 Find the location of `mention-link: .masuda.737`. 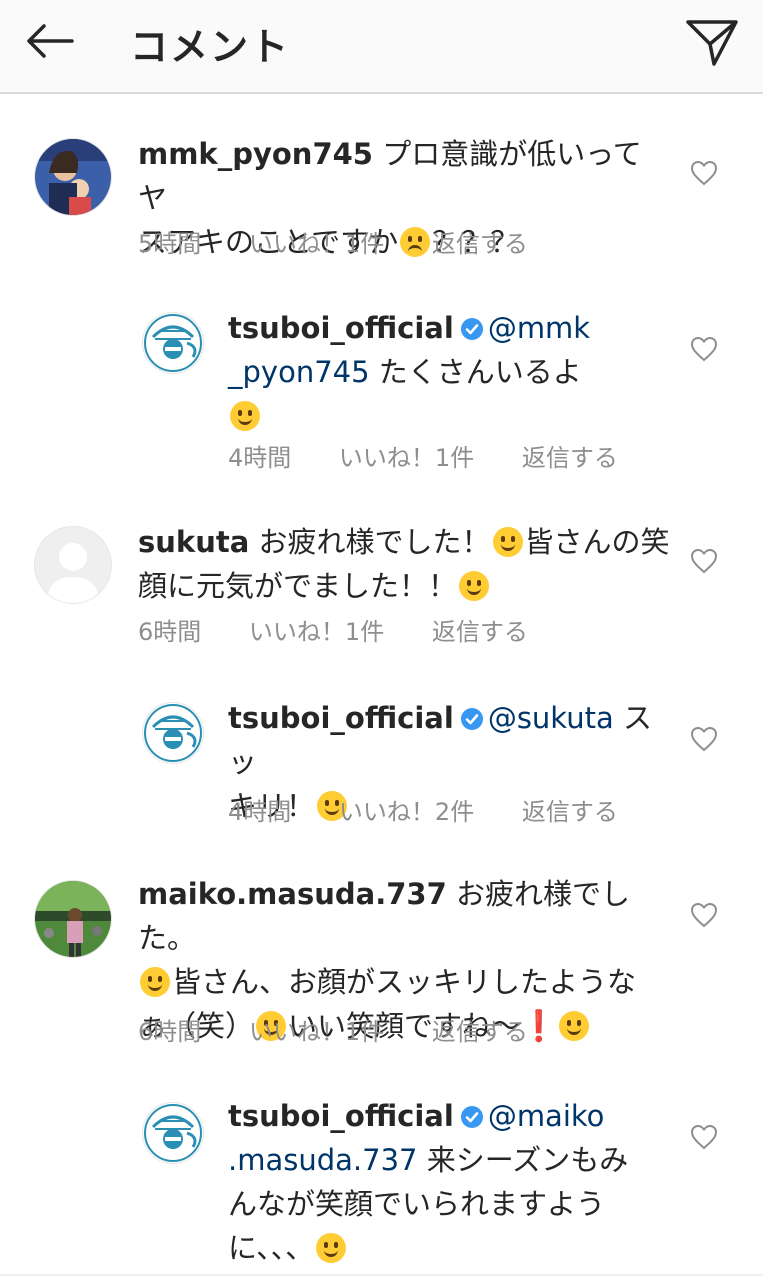

mention-link: .masuda.737 is located at coordinates (322, 1160).